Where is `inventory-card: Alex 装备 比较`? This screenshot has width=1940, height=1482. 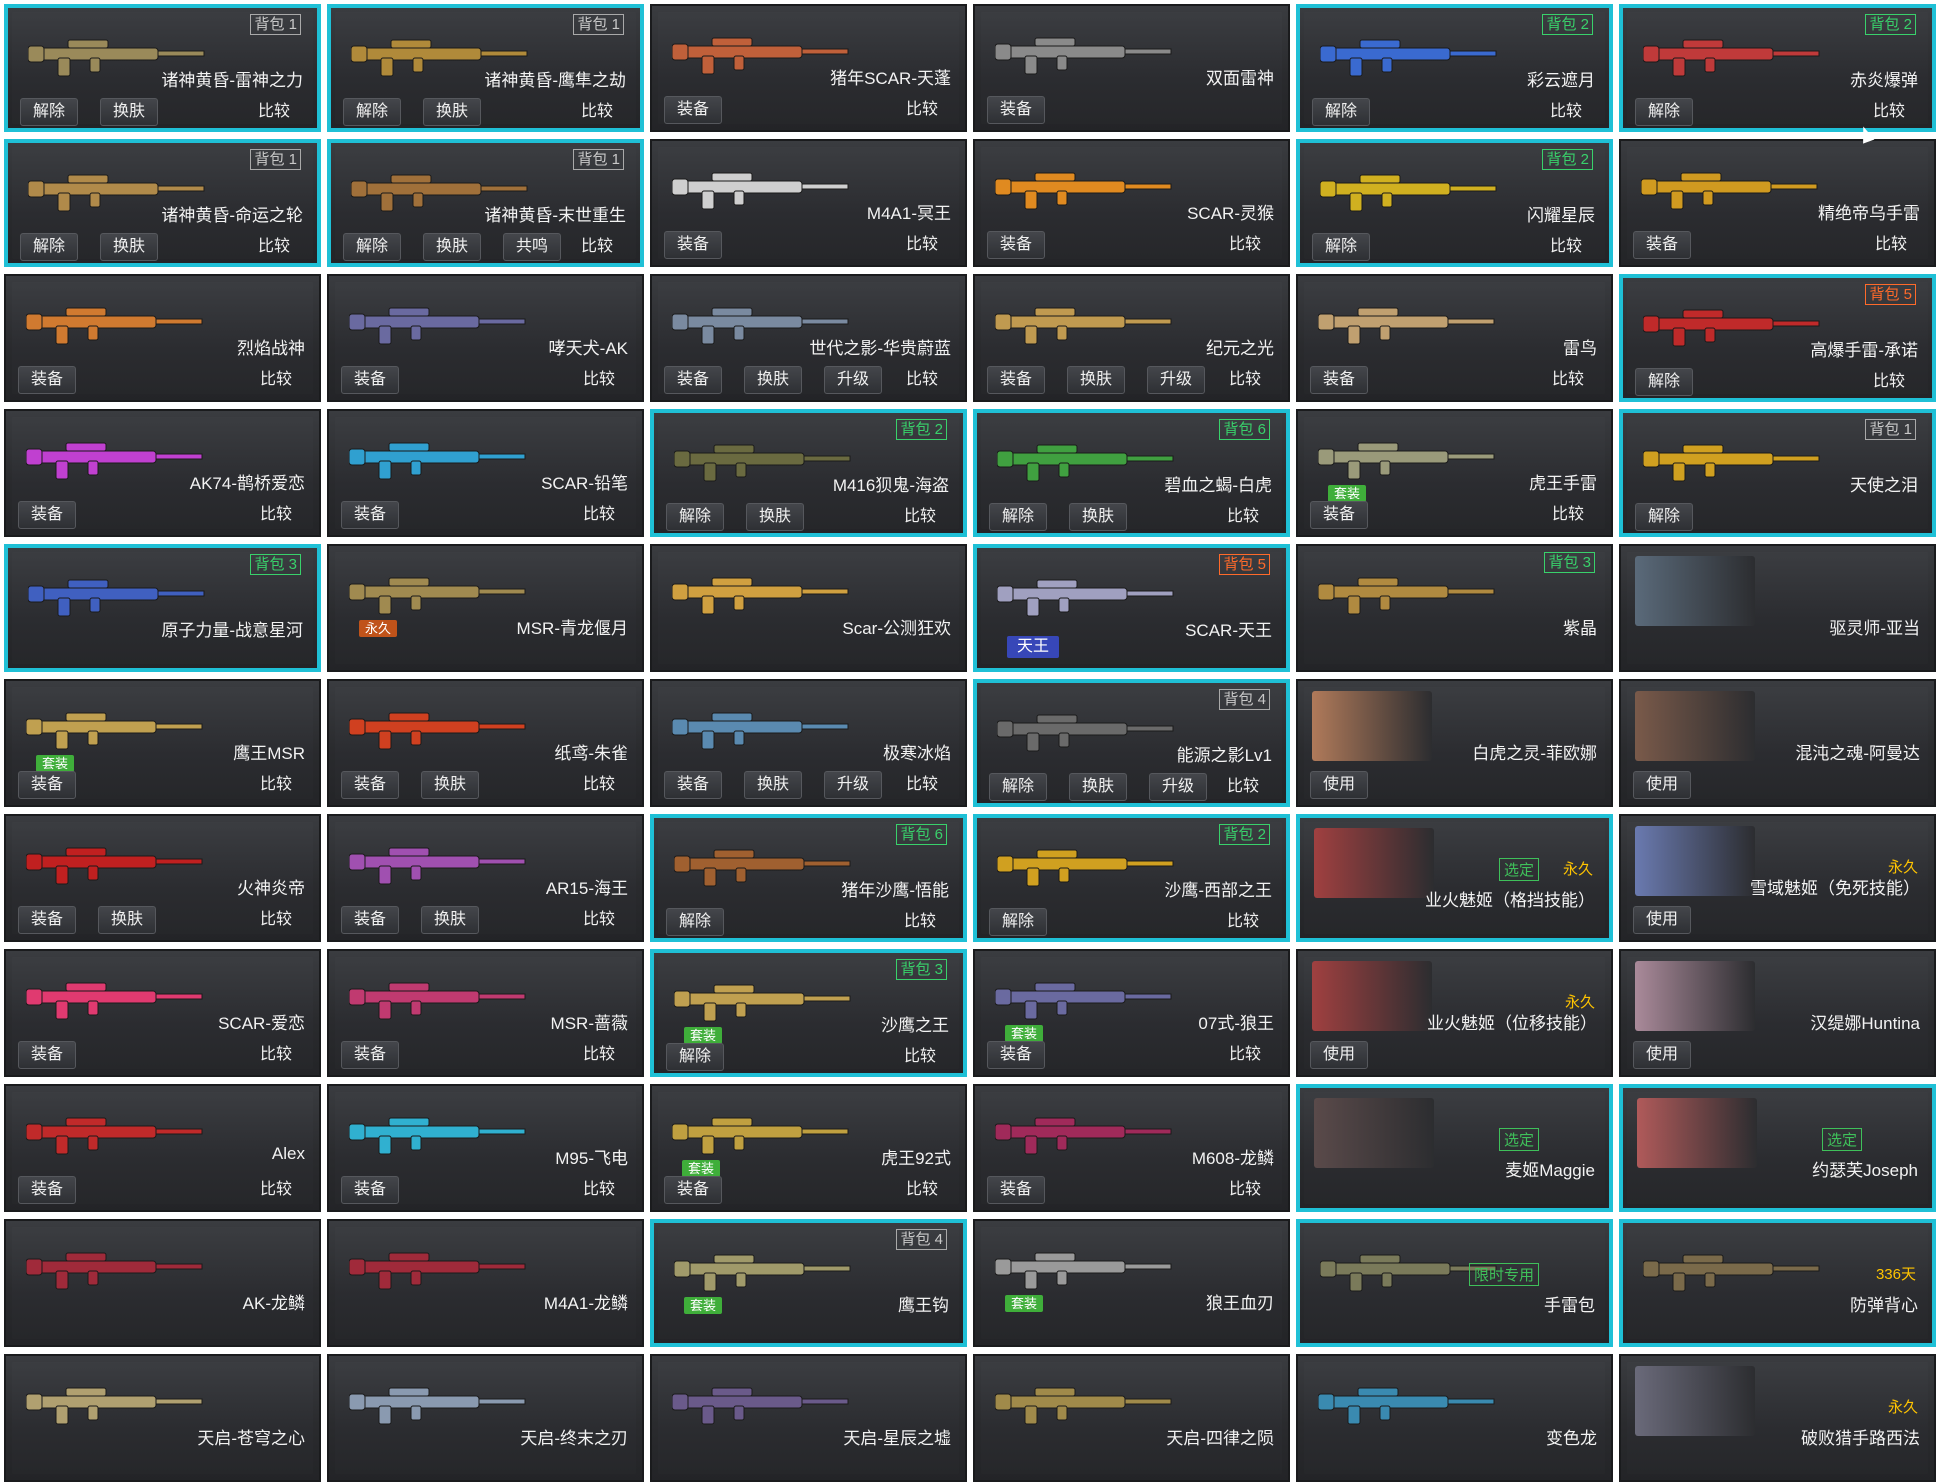 inventory-card: Alex 装备 比较 is located at coordinates (162, 1148).